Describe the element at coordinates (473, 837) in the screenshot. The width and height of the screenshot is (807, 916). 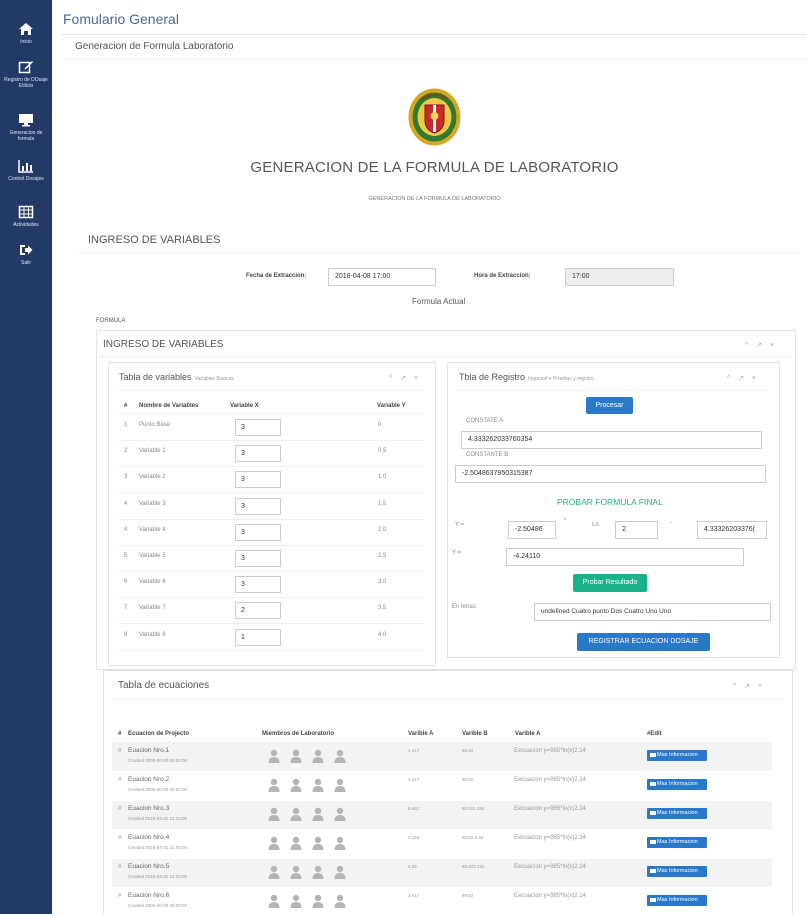
I see `variable-b-value: 98.82.6.32` at that location.